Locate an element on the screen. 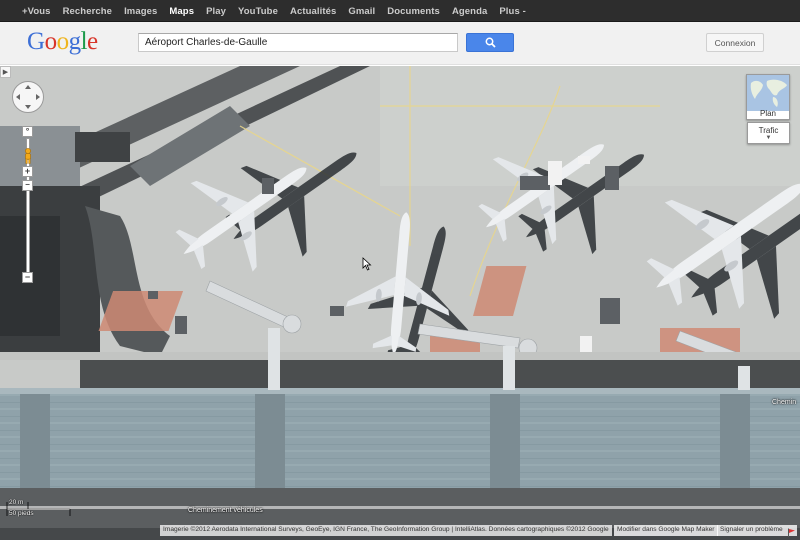  street-label: Chemin is located at coordinates (784, 402).